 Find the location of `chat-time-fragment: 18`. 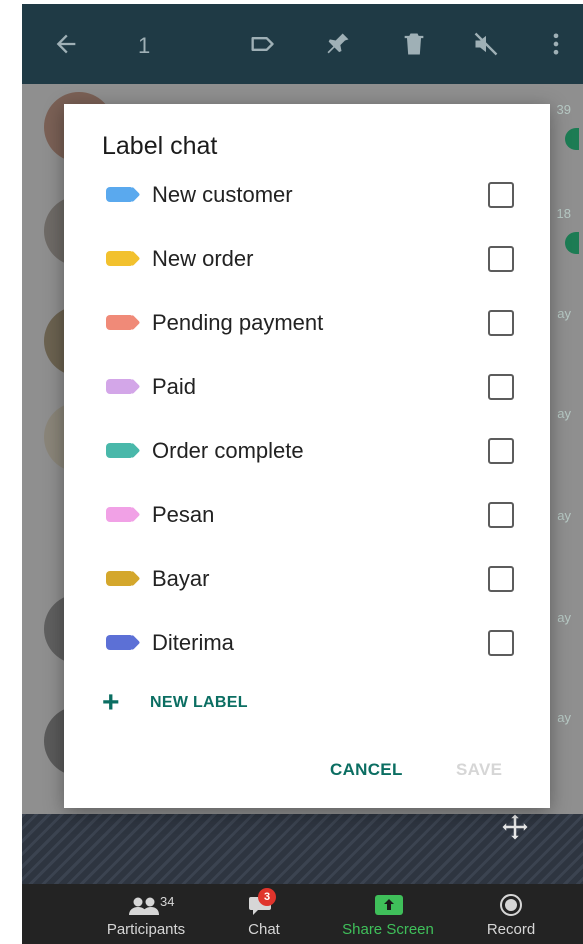

chat-time-fragment: 18 is located at coordinates (563, 213).